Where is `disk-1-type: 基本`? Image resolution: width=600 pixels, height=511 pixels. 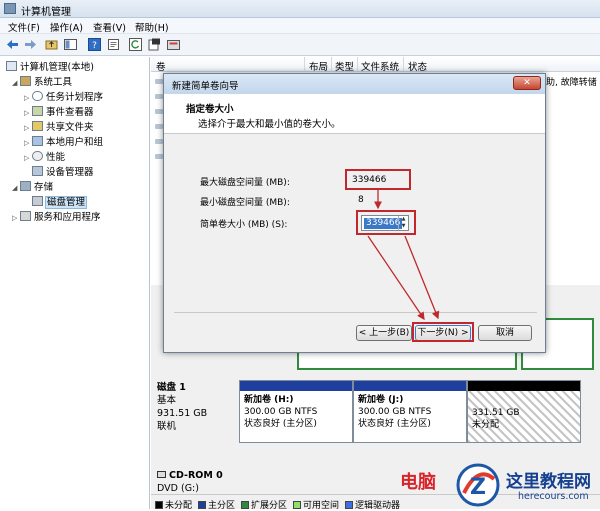
disk-1-type: 基本 is located at coordinates (167, 400).